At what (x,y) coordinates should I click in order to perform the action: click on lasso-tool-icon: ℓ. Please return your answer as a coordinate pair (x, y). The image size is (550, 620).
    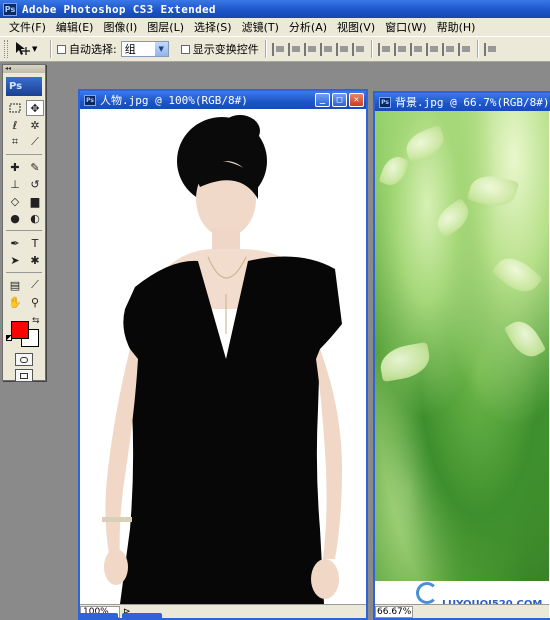
    Looking at the image, I should click on (15, 125).